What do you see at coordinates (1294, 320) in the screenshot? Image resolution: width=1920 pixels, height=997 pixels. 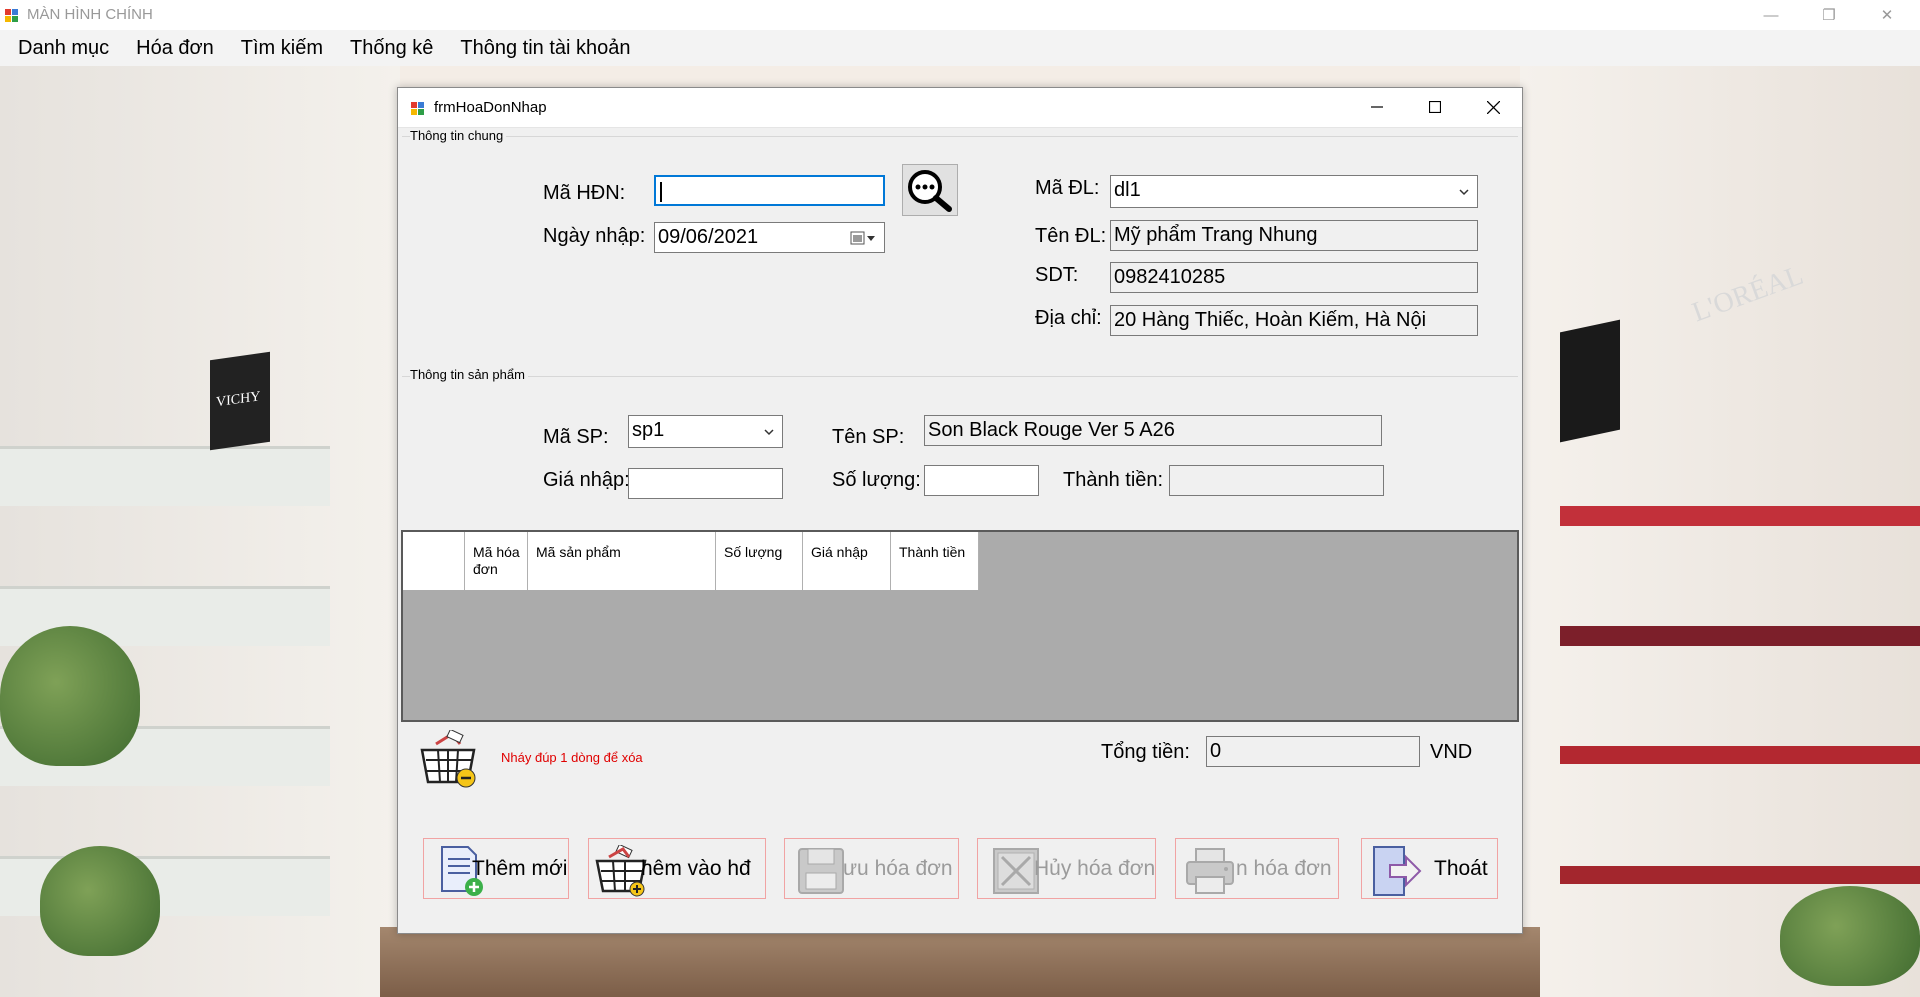 I see `dia-chi-field: 20 Hàng Thiếc, Hoàn Kiếm, Hà Nội` at bounding box center [1294, 320].